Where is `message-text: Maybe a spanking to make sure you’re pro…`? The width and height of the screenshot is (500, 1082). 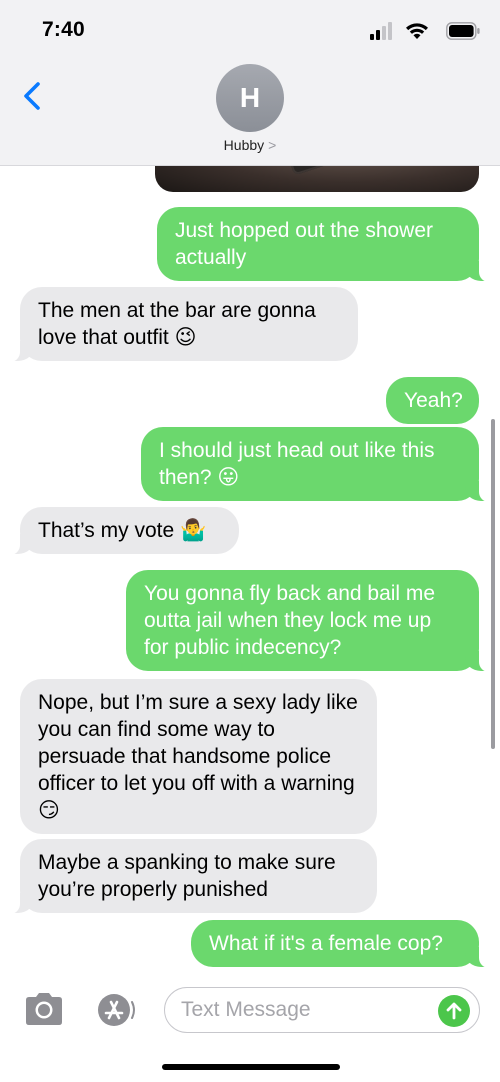
message-text: Maybe a spanking to make sure you’re pro… is located at coordinates (187, 876).